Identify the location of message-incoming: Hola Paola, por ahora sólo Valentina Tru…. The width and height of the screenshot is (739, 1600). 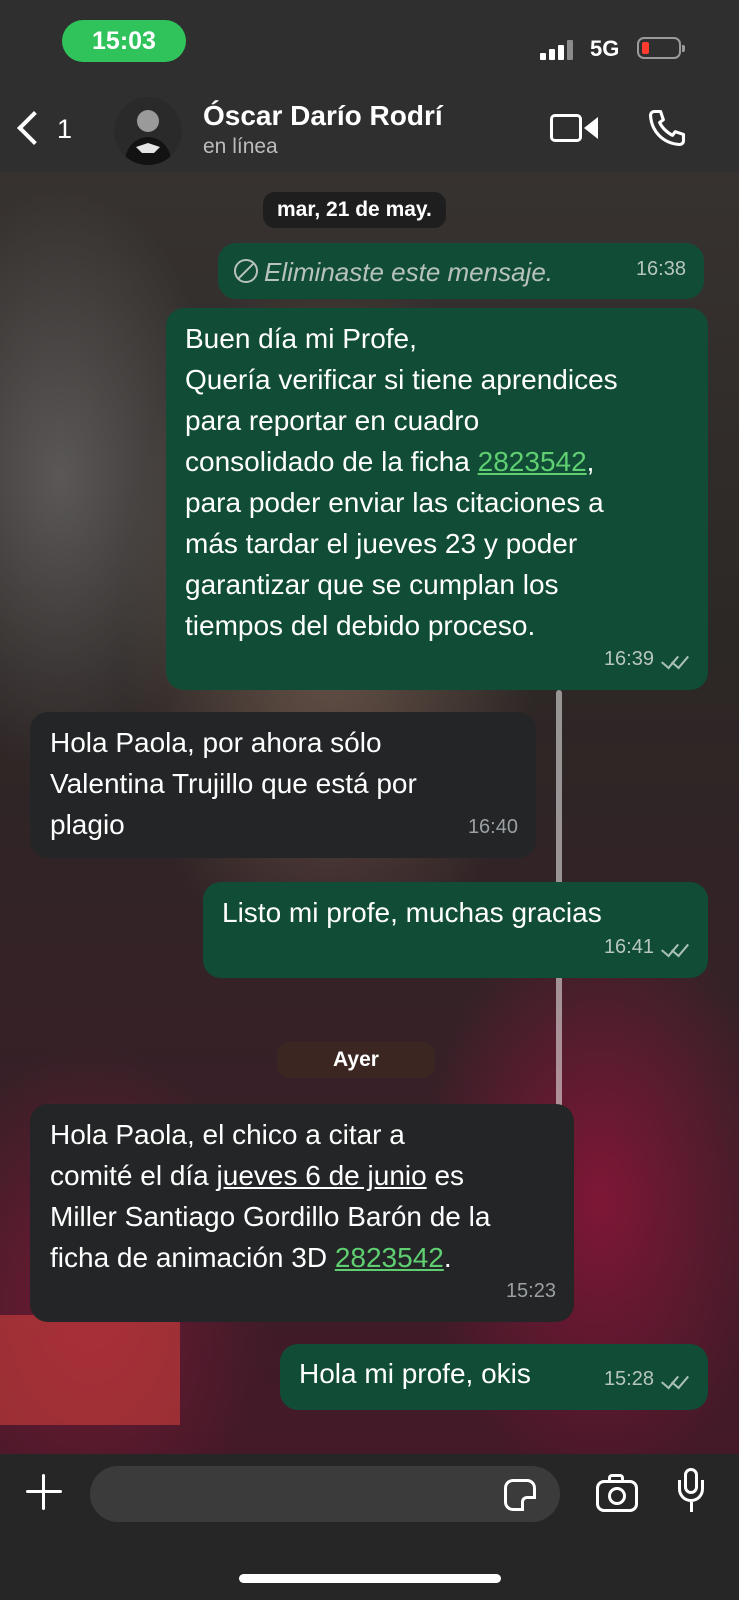
(283, 785).